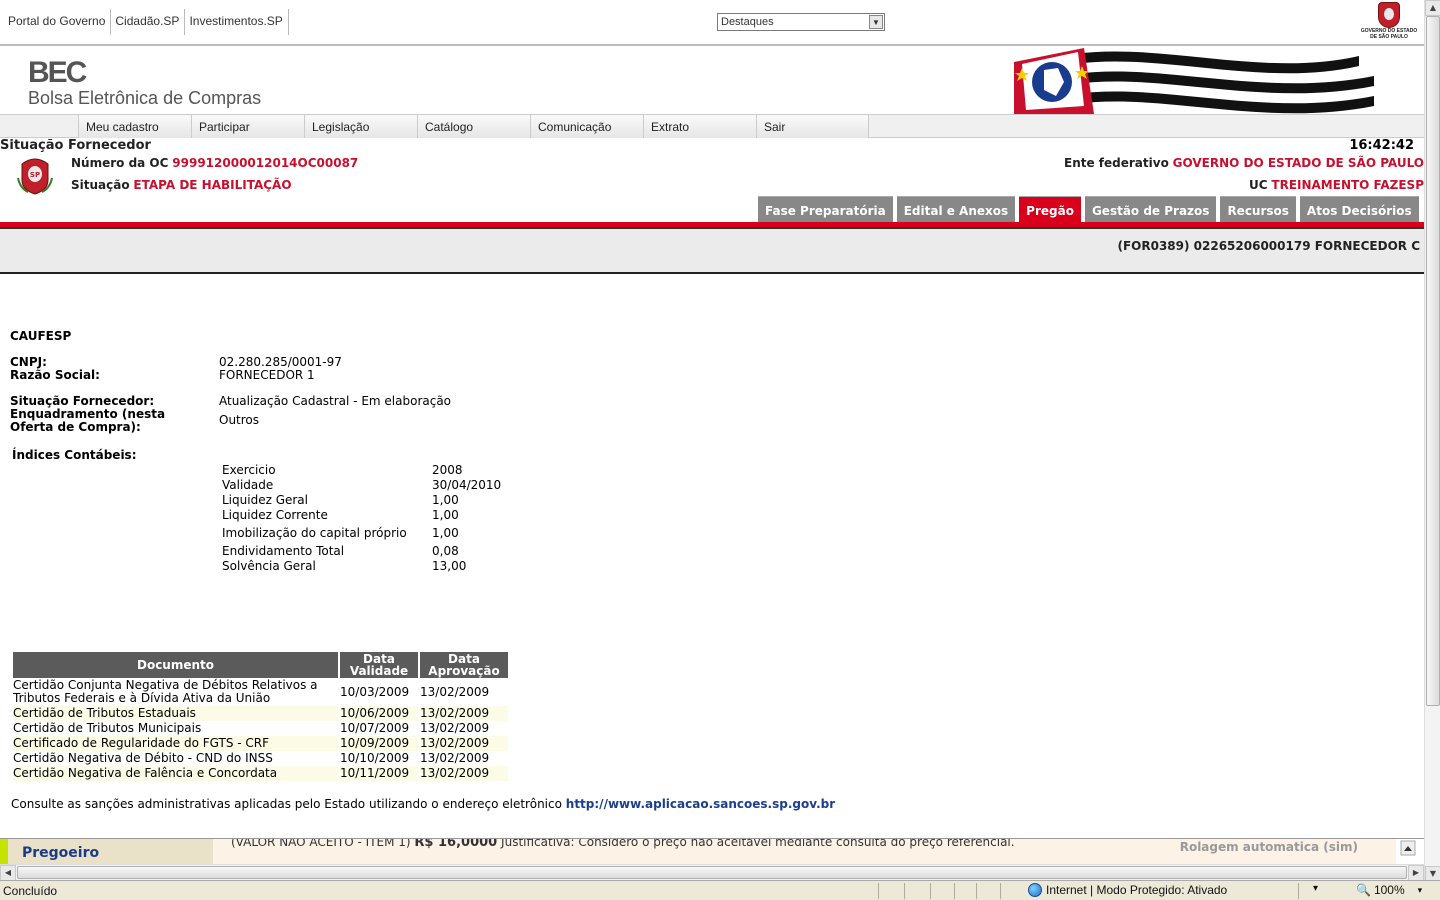 The image size is (1440, 900). I want to click on zoom-control: 🔍 100% ▾, so click(1389, 890).